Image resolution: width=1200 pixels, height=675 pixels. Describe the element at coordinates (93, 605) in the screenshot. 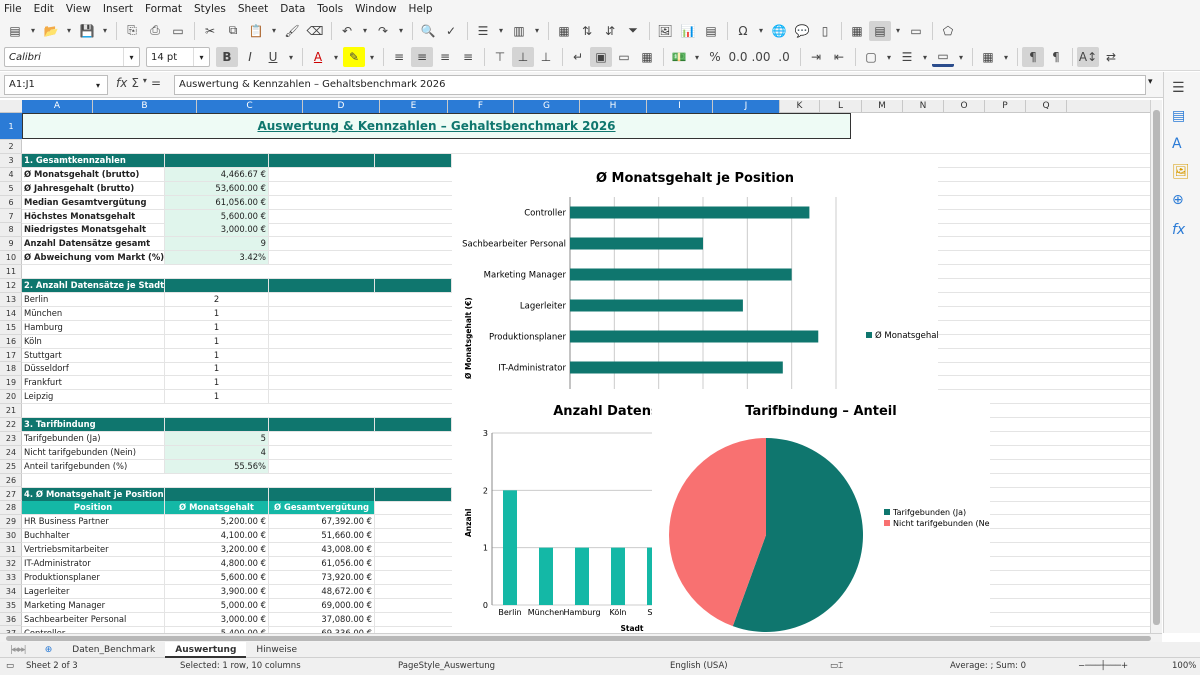

I see `position-name: Marketing Manager` at that location.